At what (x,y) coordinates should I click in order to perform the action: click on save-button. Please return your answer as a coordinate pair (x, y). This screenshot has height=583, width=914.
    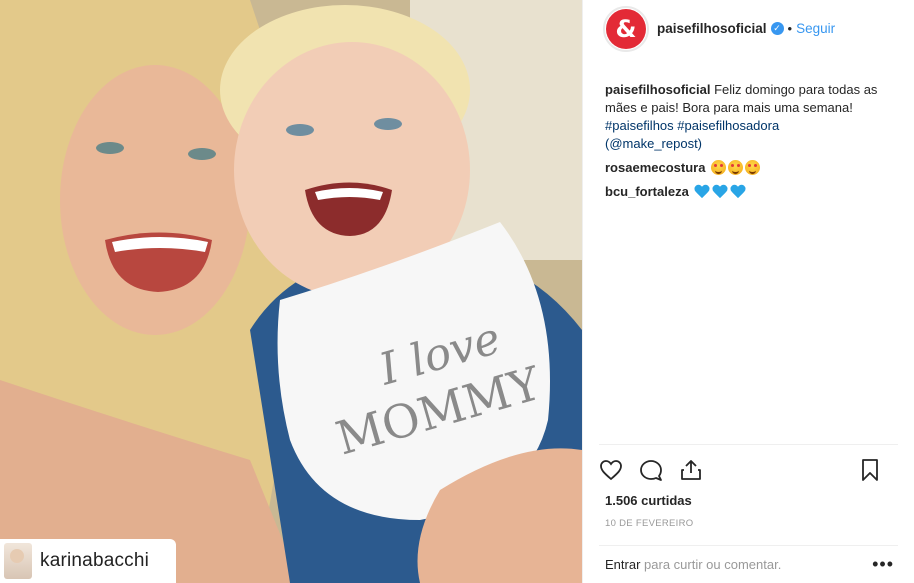
    Looking at the image, I should click on (878, 470).